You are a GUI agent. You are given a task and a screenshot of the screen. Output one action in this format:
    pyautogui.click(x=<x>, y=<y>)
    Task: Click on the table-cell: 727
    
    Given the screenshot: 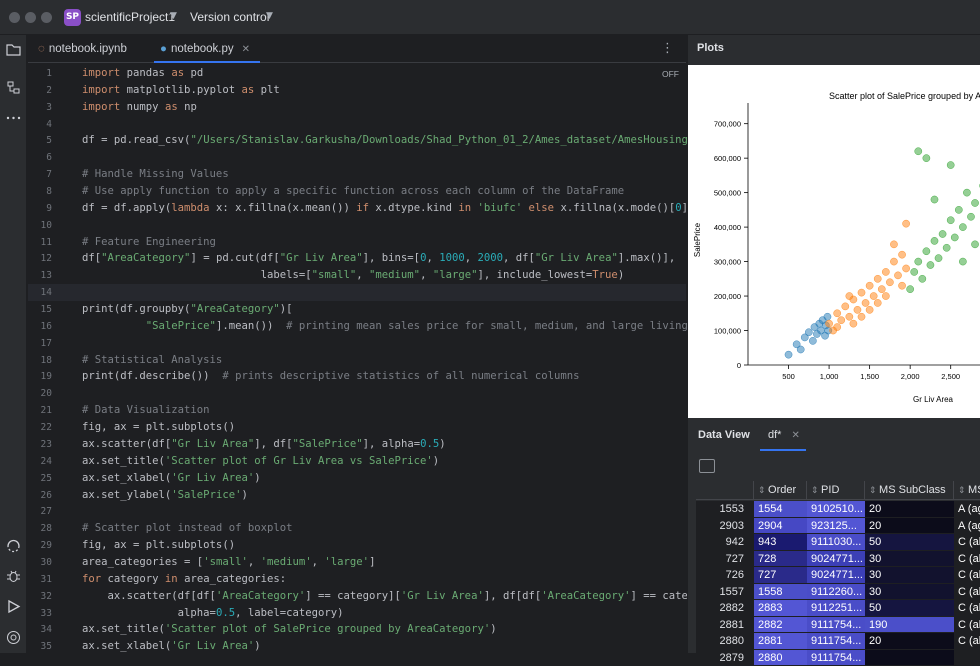 What is the action you would take?
    pyautogui.click(x=780, y=575)
    